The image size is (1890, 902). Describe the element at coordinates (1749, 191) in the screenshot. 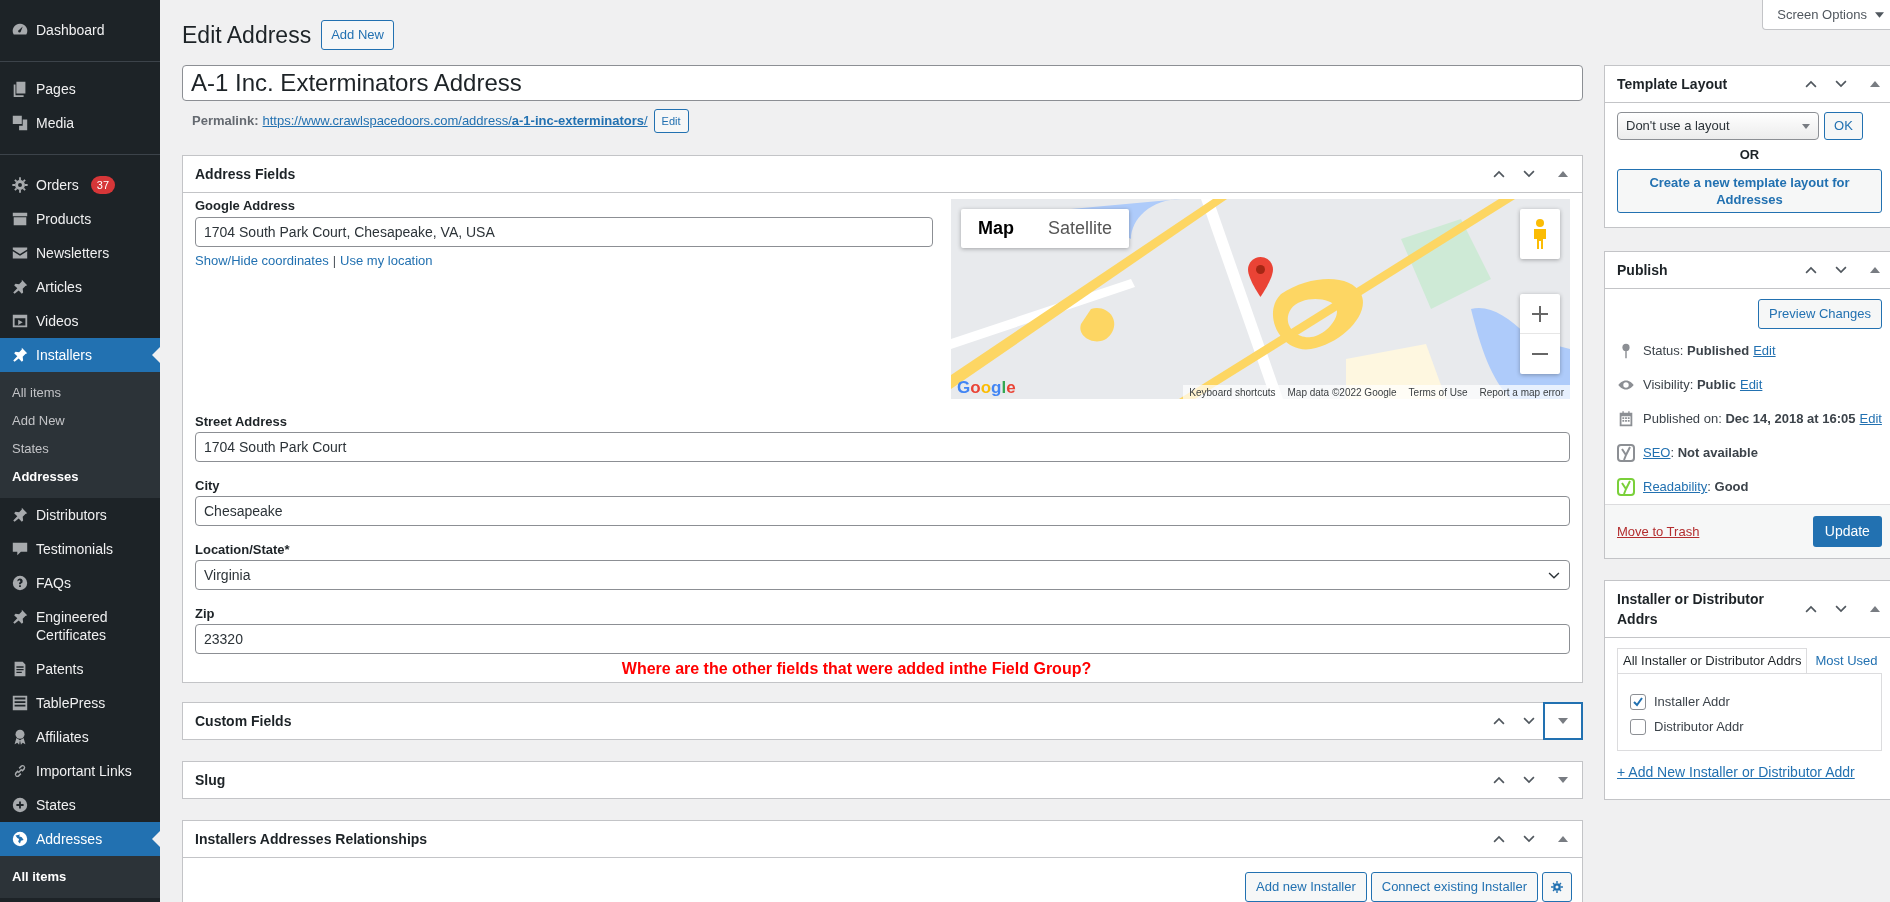

I see `create-layout-button: Create a new template layout for Addresses` at that location.